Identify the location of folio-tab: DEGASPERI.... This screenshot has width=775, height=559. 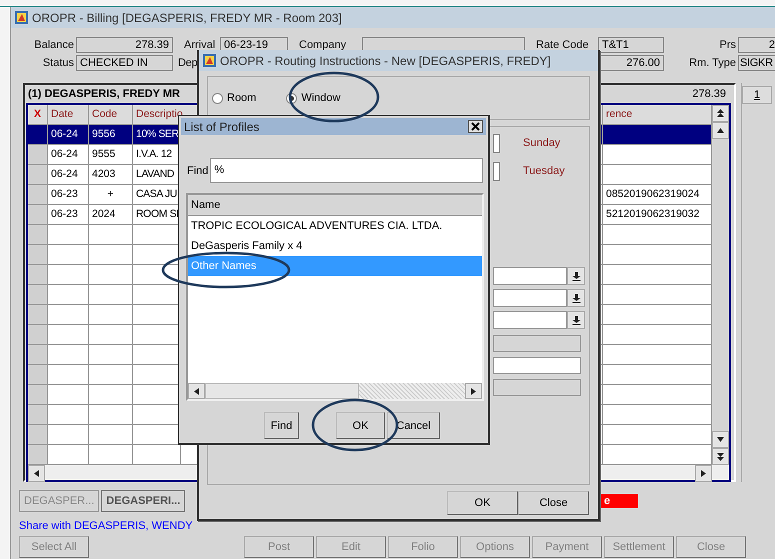
(143, 501).